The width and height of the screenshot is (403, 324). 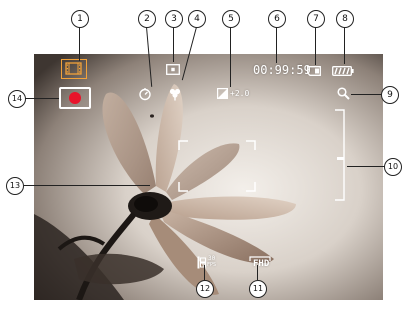 I want to click on callout-13: 13, so click(x=15, y=186).